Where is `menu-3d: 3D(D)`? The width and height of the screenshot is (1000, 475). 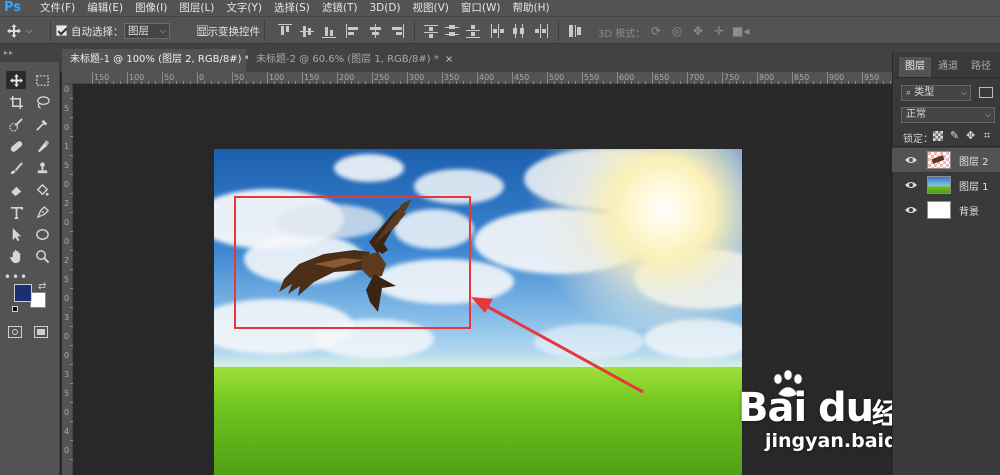
menu-3d: 3D(D) is located at coordinates (384, 8).